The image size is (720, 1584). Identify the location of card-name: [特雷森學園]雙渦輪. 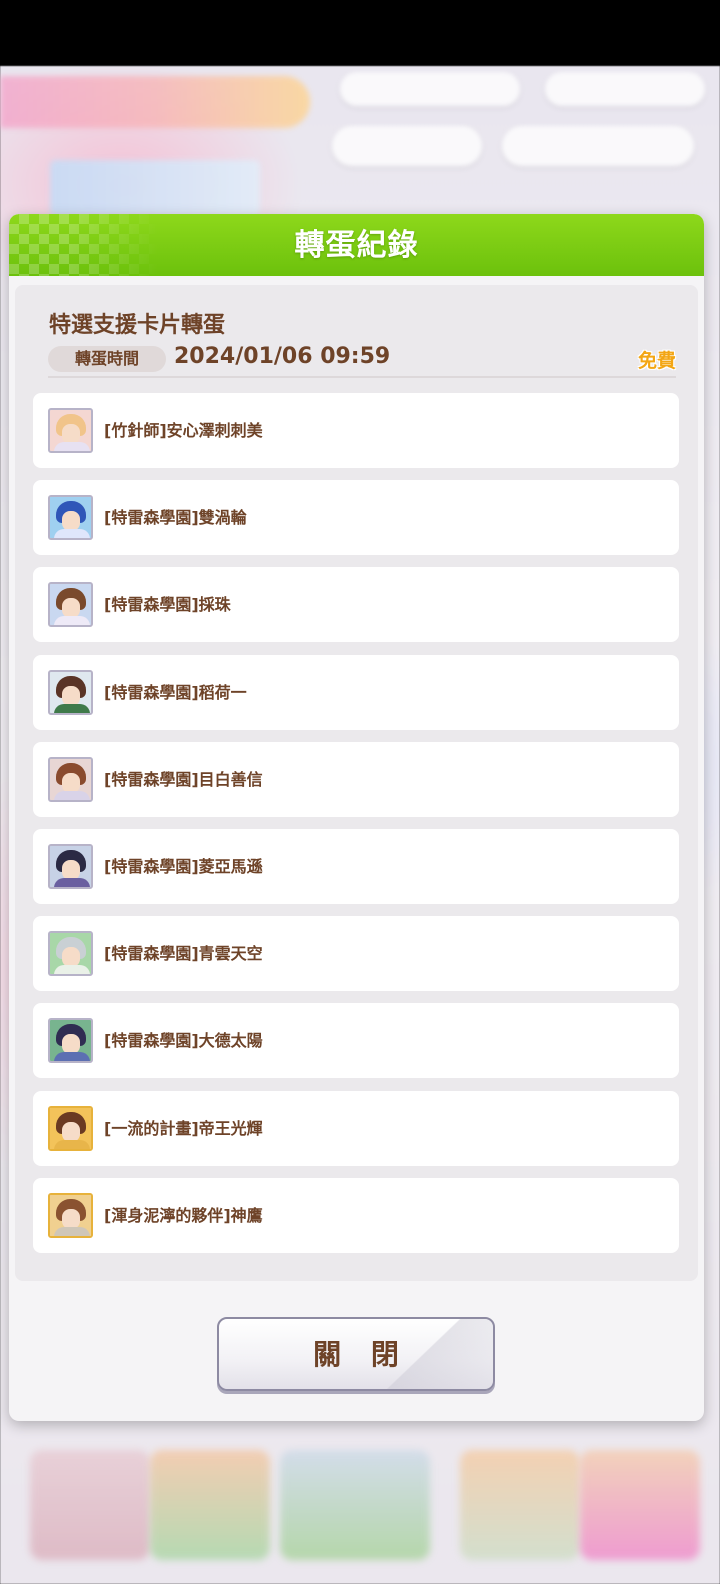
(175, 518).